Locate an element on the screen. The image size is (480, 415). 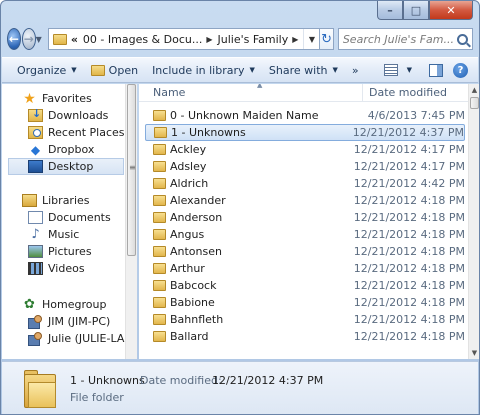
nav-documents: Documents is located at coordinates (69, 217).